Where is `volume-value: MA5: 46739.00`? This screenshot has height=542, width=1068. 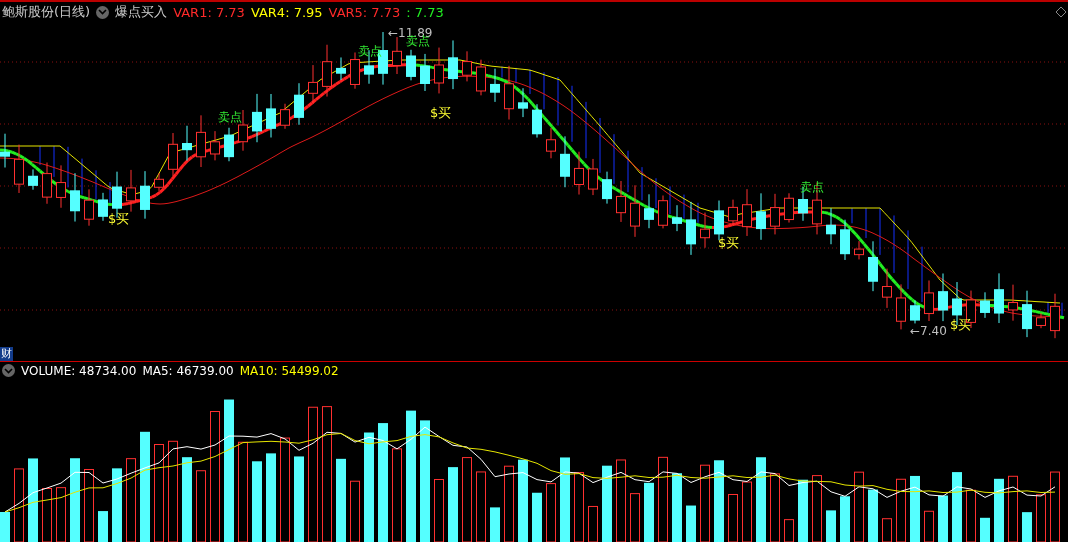
volume-value: MA5: 46739.00 is located at coordinates (188, 370).